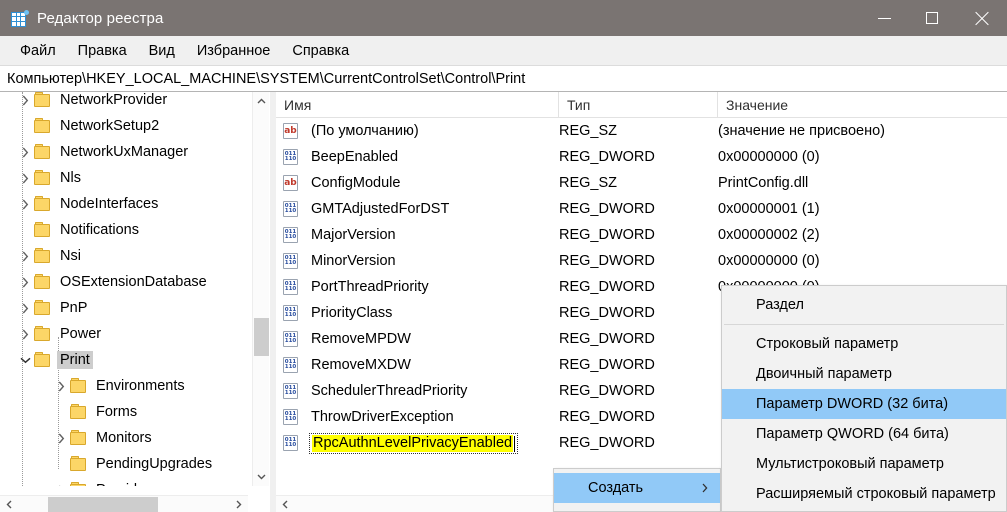 The height and width of the screenshot is (512, 1007). What do you see at coordinates (389, 391) in the screenshot?
I see `value-name-cell: SchedulerThreadPriority` at bounding box center [389, 391].